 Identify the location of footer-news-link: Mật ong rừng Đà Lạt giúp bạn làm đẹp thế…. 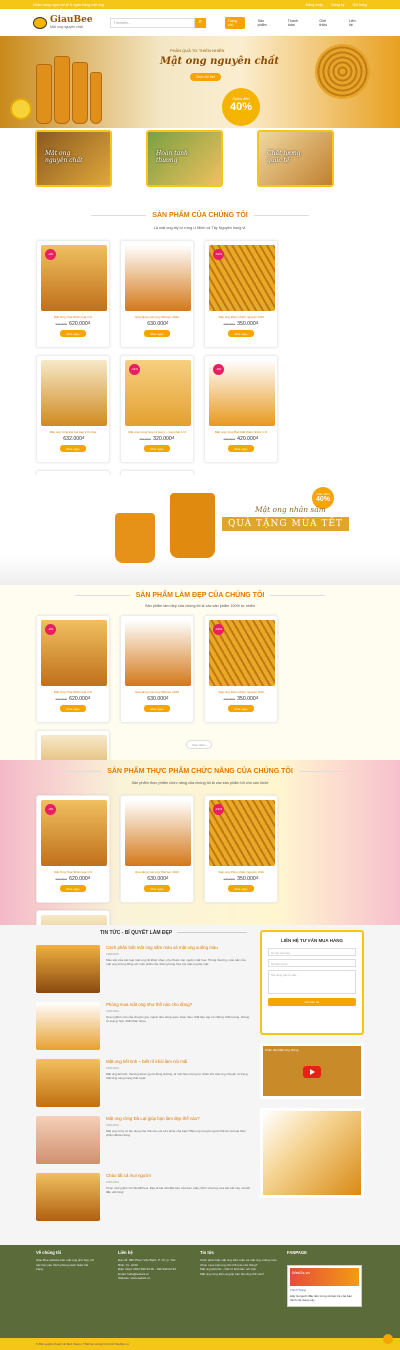
(240, 1274).